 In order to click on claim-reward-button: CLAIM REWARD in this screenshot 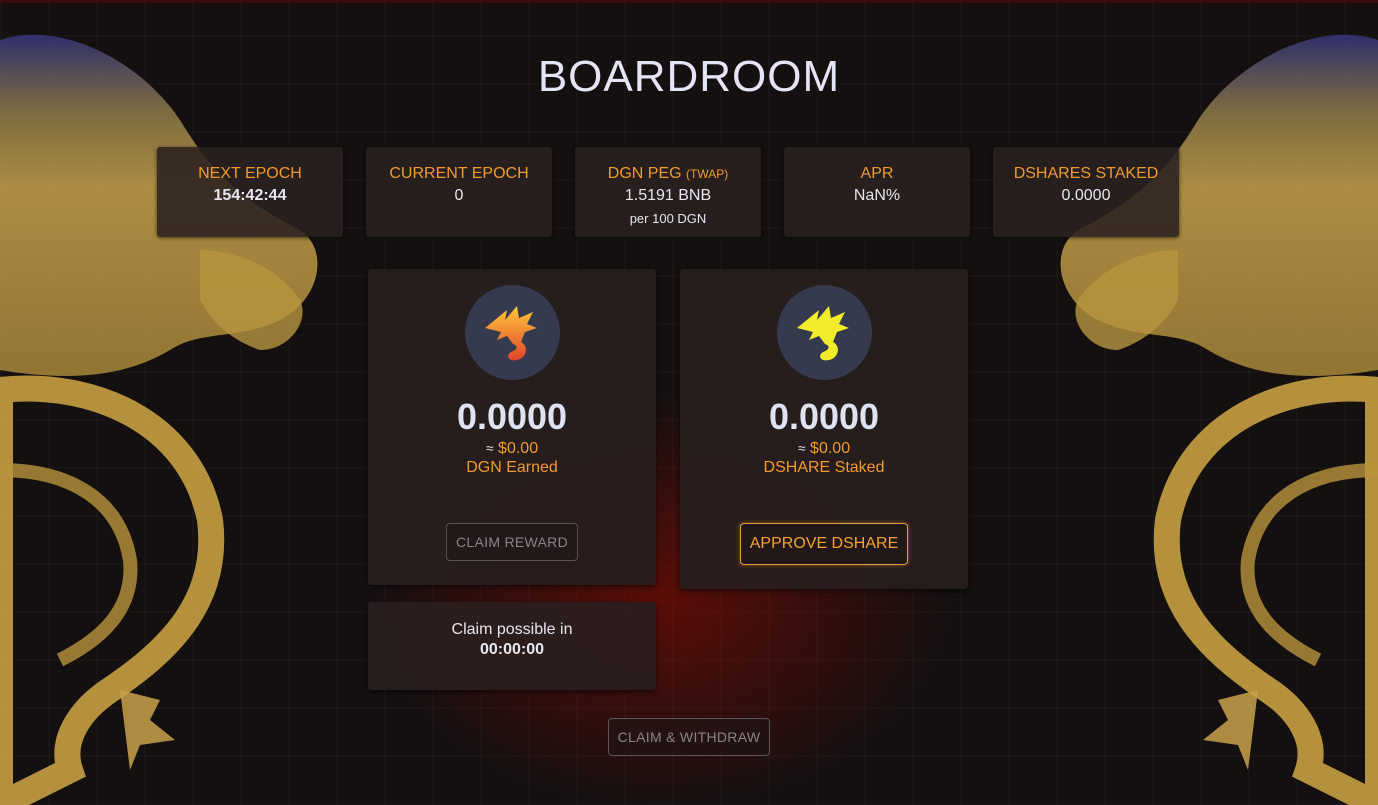, I will do `click(512, 542)`.